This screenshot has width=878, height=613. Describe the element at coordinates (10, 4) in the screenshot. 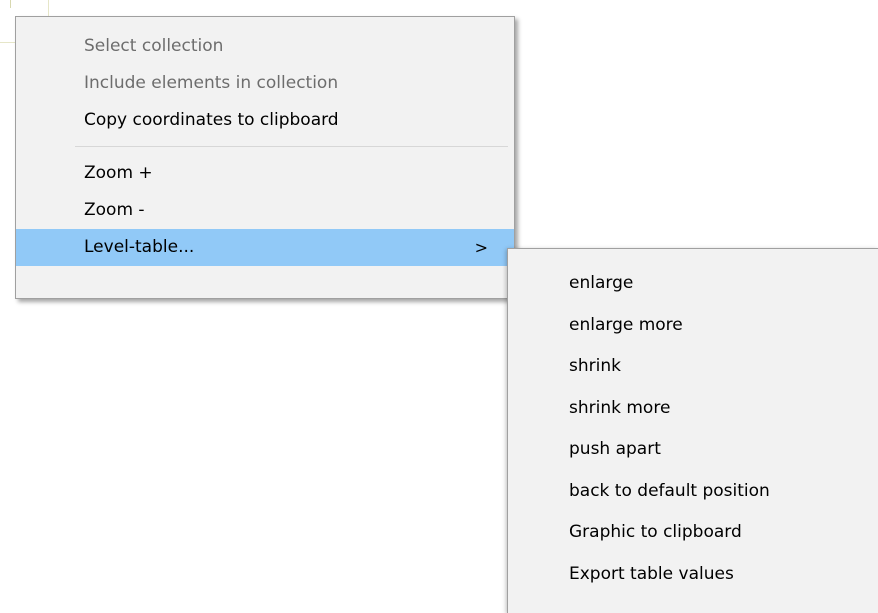

I see `background-window-tick` at that location.